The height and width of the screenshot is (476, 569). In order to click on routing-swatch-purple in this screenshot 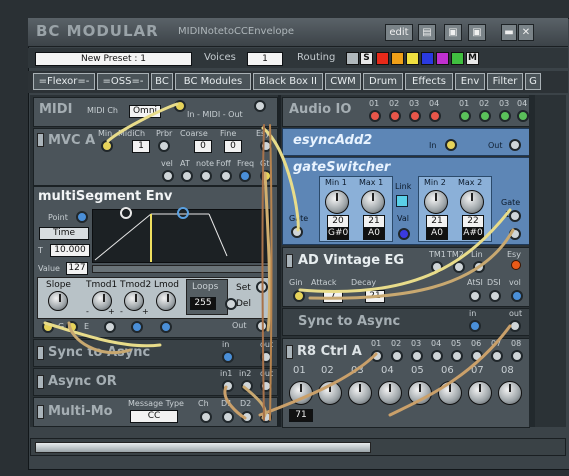, I will do `click(442, 58)`.